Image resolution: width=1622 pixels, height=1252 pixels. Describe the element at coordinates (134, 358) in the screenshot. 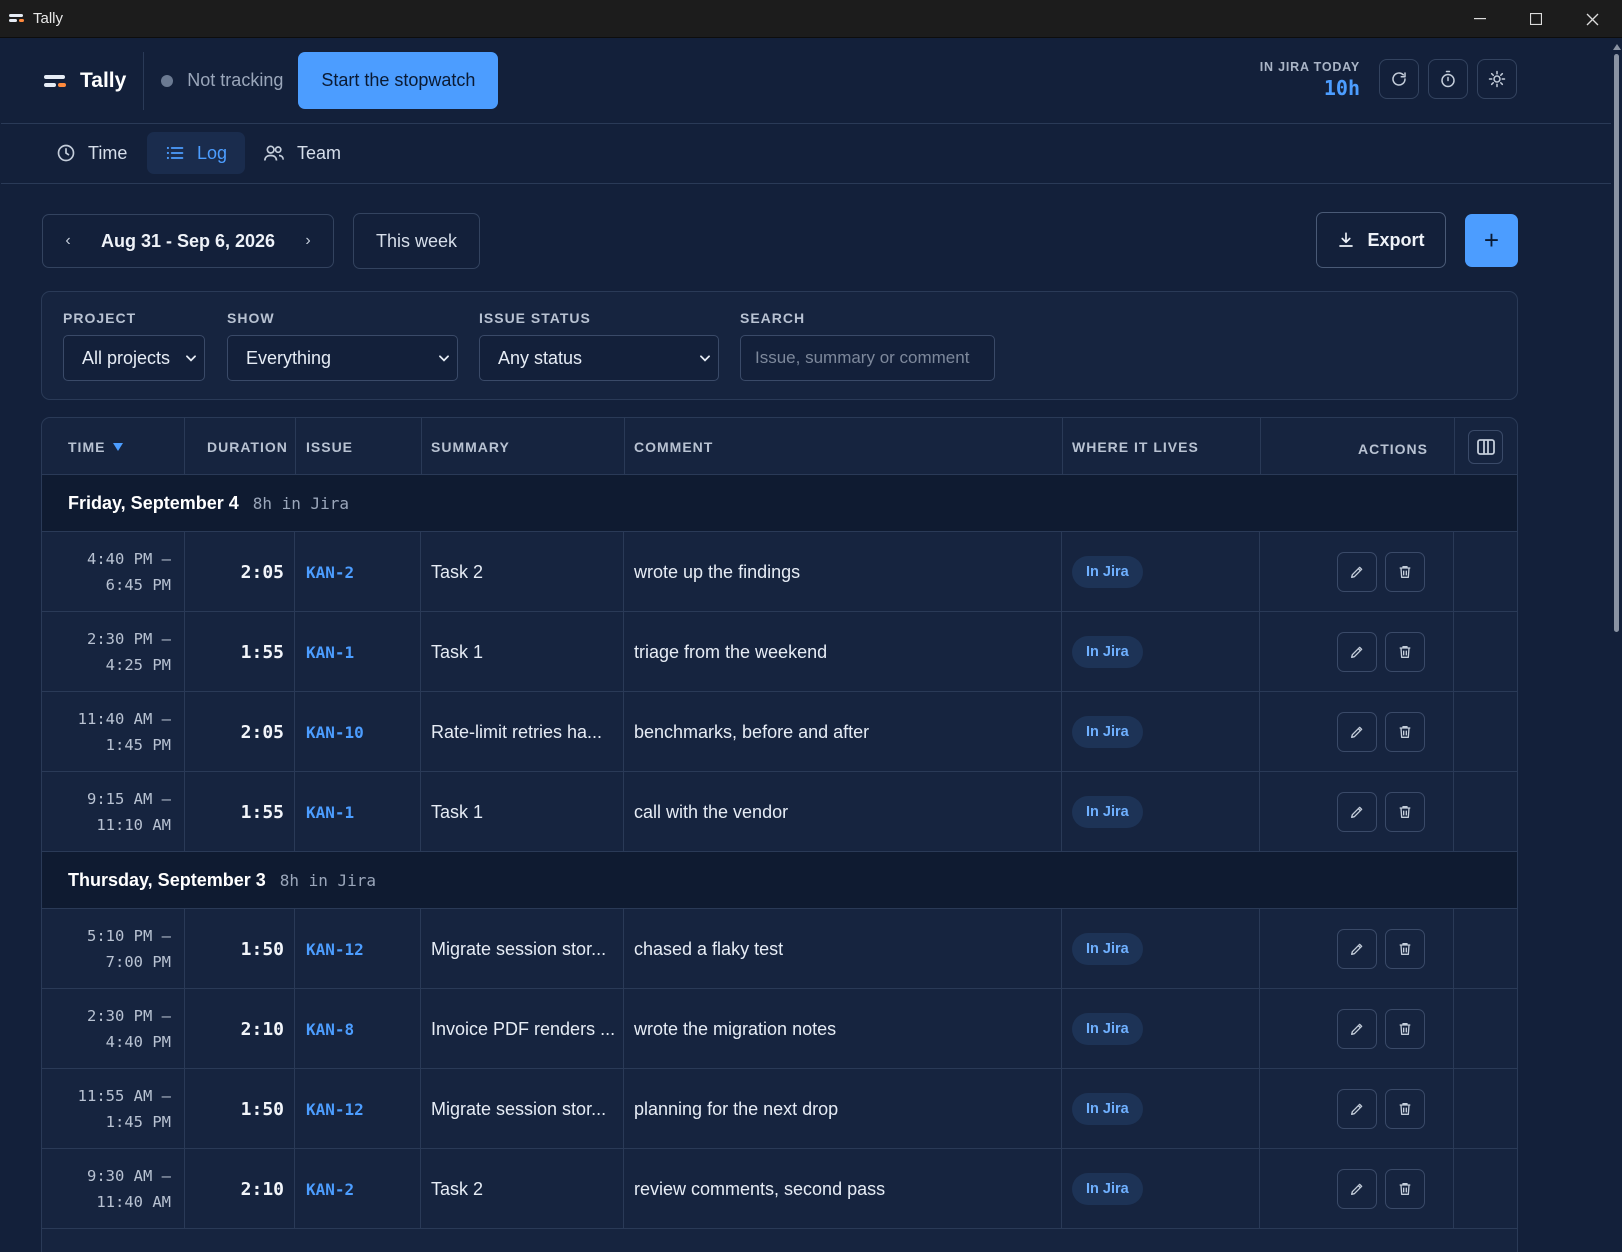

I see `project-select: All projects` at that location.